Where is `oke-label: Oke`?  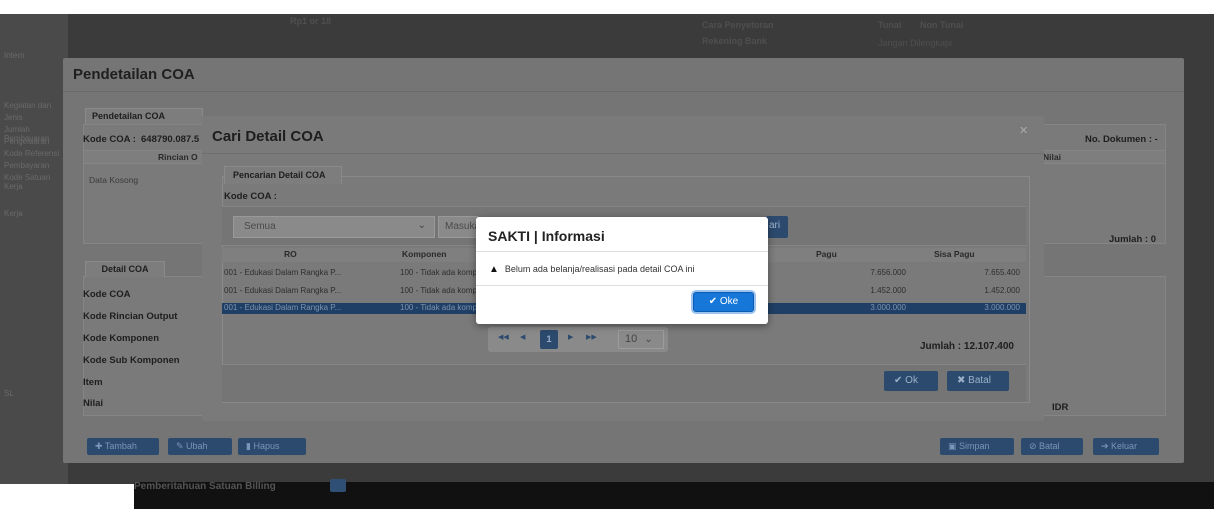 oke-label: Oke is located at coordinates (729, 301).